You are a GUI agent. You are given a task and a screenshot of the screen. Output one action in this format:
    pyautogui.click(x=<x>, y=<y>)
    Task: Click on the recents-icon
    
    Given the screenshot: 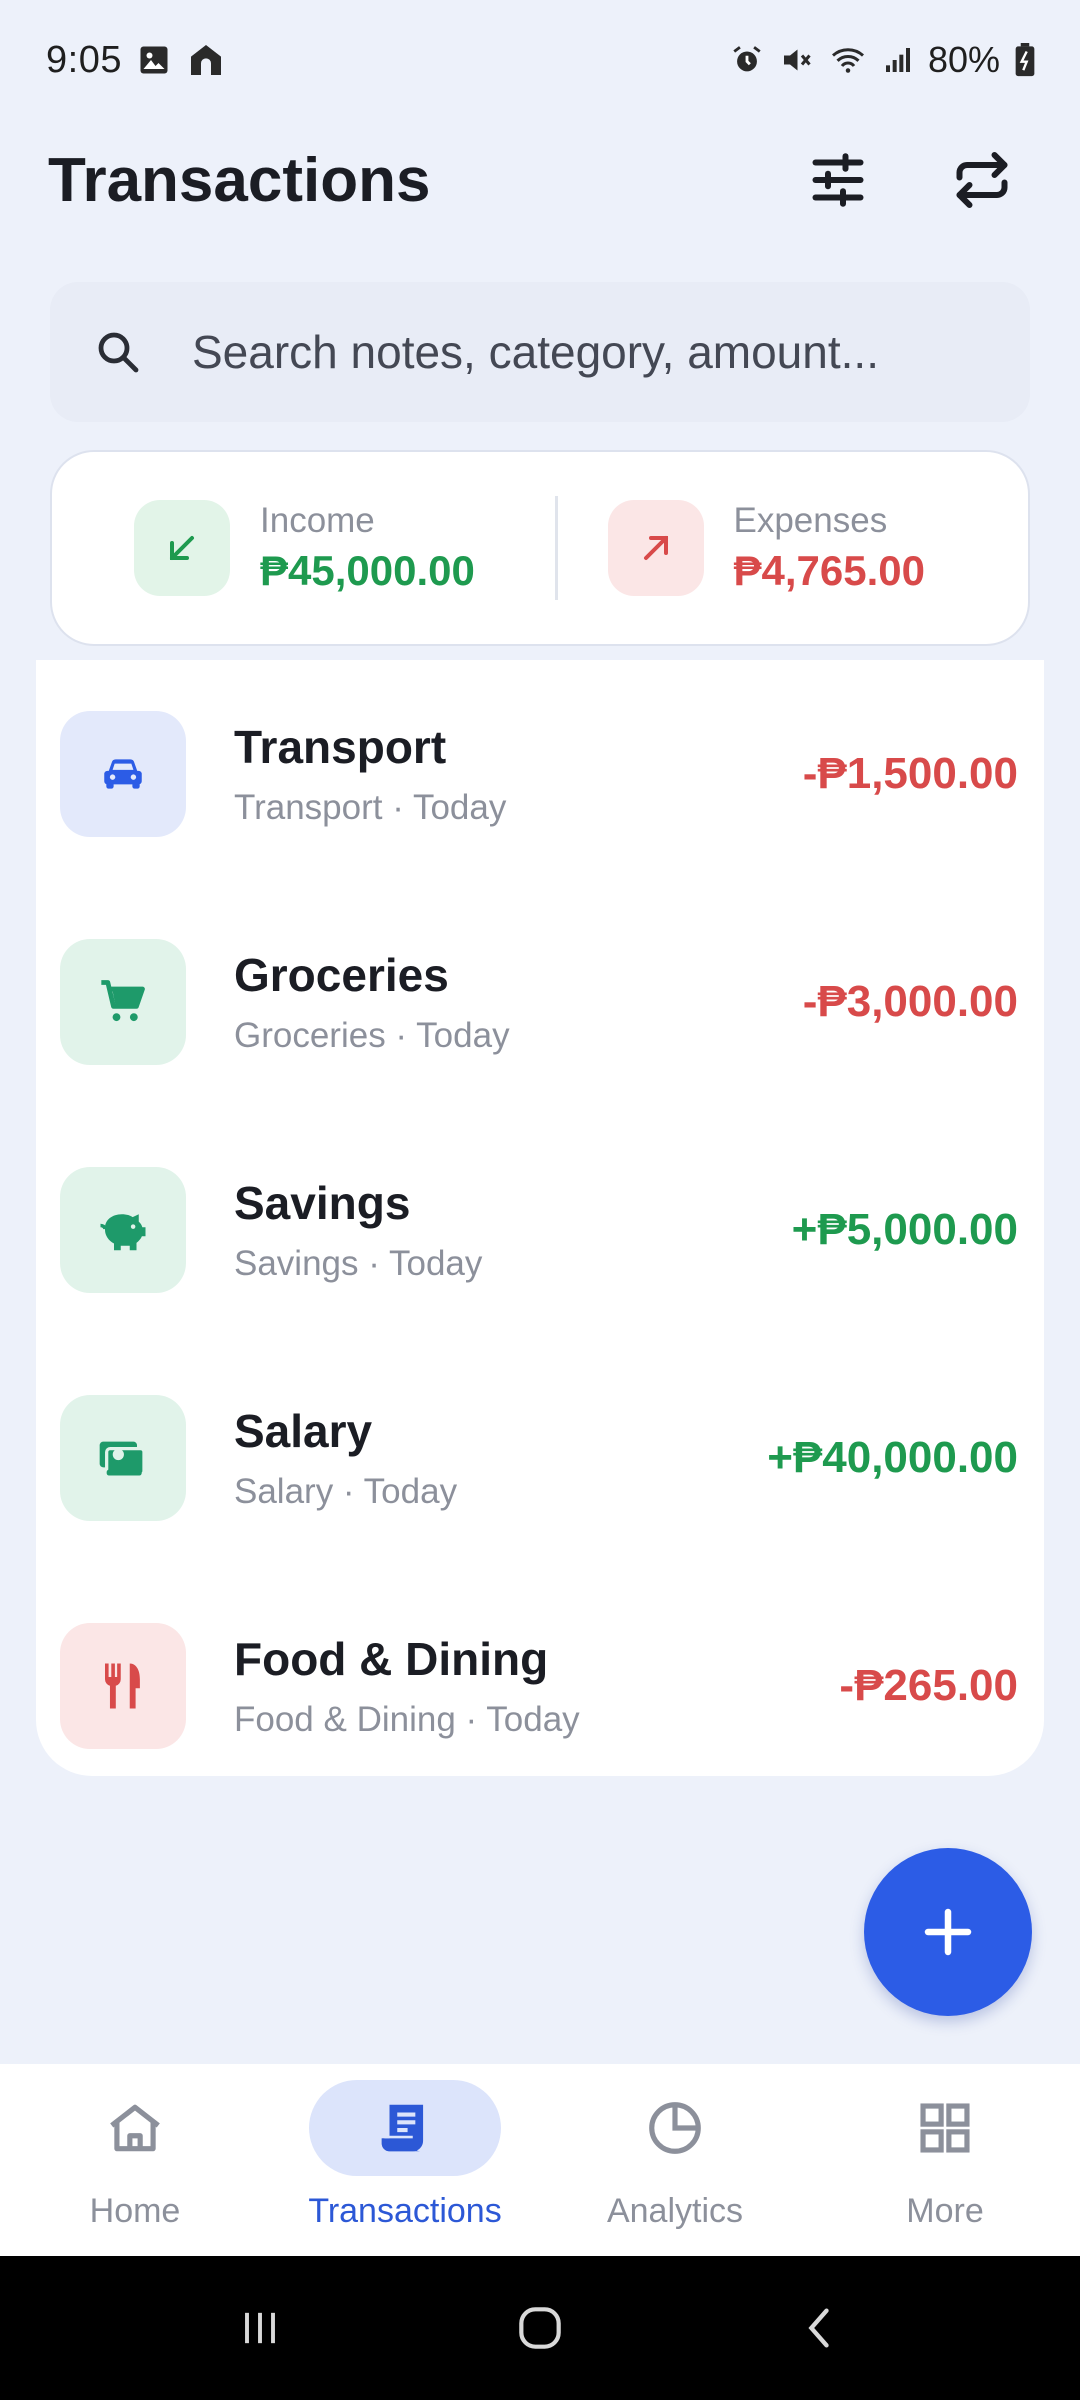 What is the action you would take?
    pyautogui.click(x=260, y=2328)
    